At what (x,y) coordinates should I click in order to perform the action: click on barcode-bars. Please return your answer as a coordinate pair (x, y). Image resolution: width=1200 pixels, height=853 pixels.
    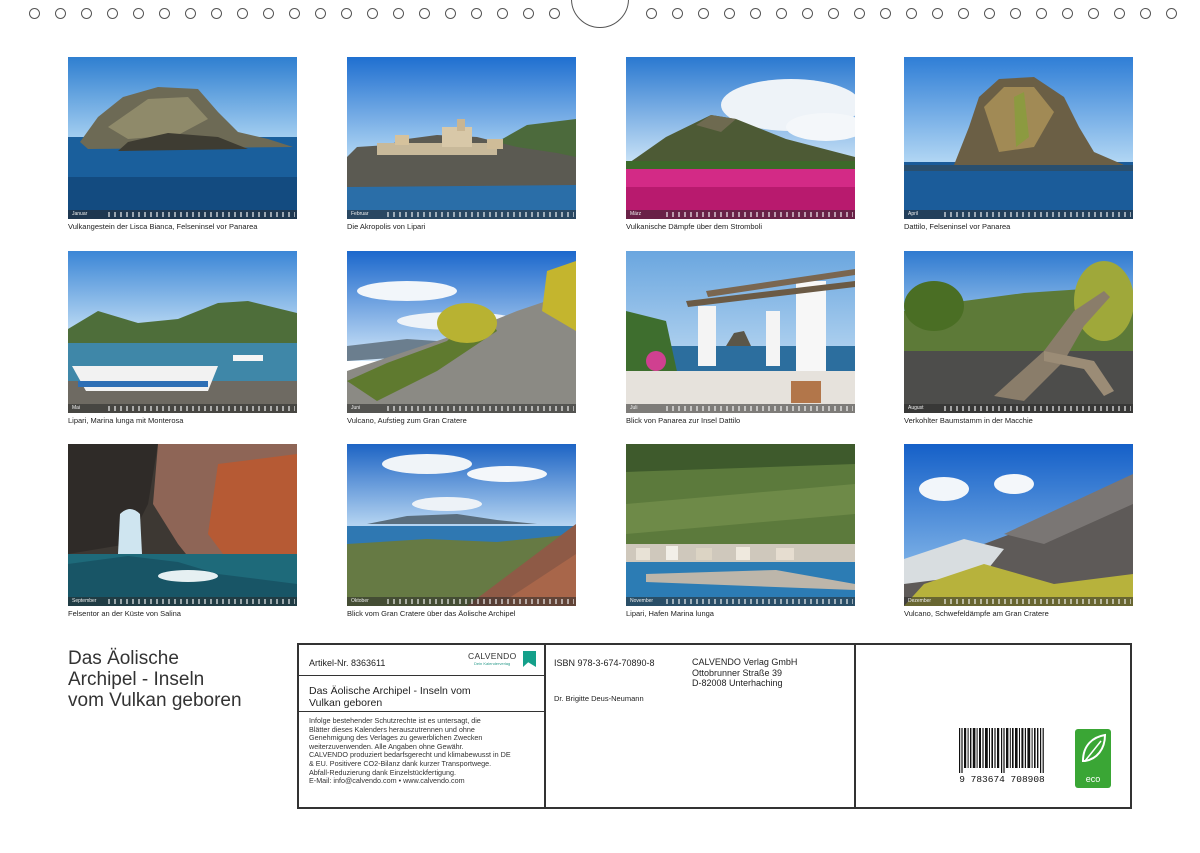
    Looking at the image, I should click on (1001, 750).